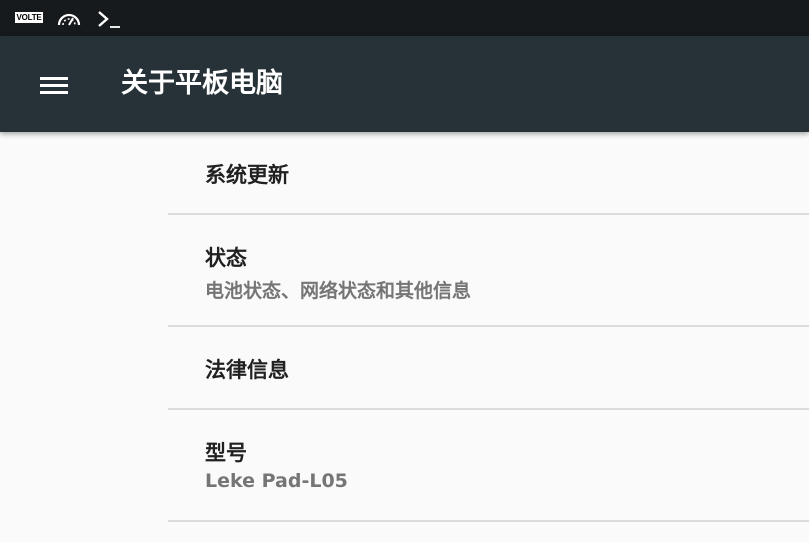  What do you see at coordinates (226, 453) in the screenshot?
I see `pref-title: 型号` at bounding box center [226, 453].